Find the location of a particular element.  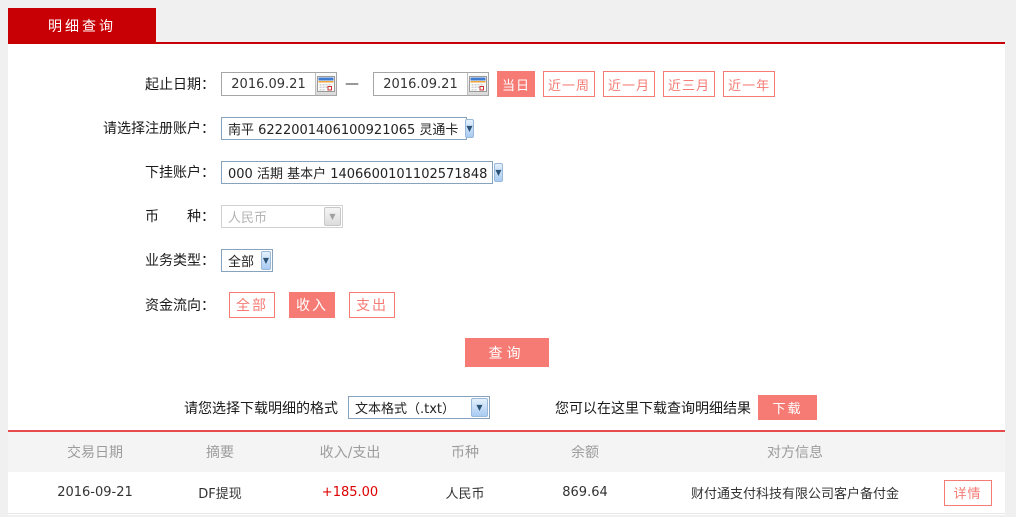

date-range-label: 起止日期： is located at coordinates (180, 85).